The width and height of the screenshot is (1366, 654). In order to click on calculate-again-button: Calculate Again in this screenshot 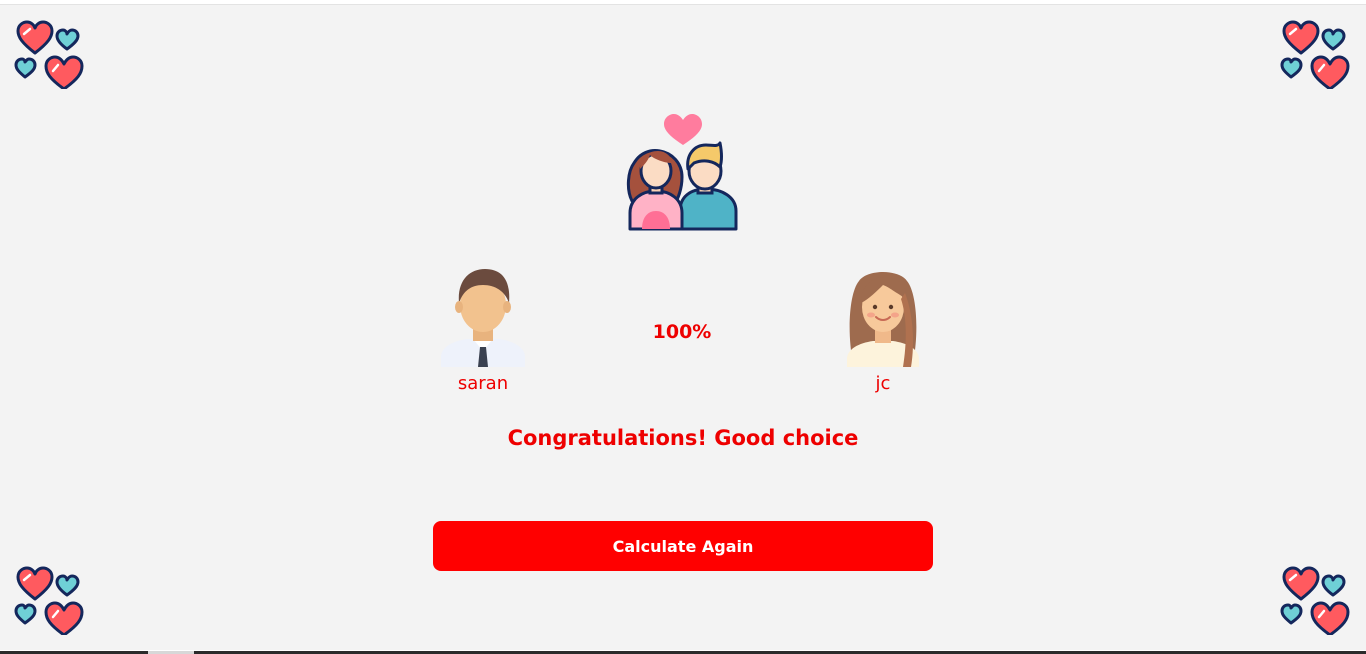, I will do `click(683, 546)`.